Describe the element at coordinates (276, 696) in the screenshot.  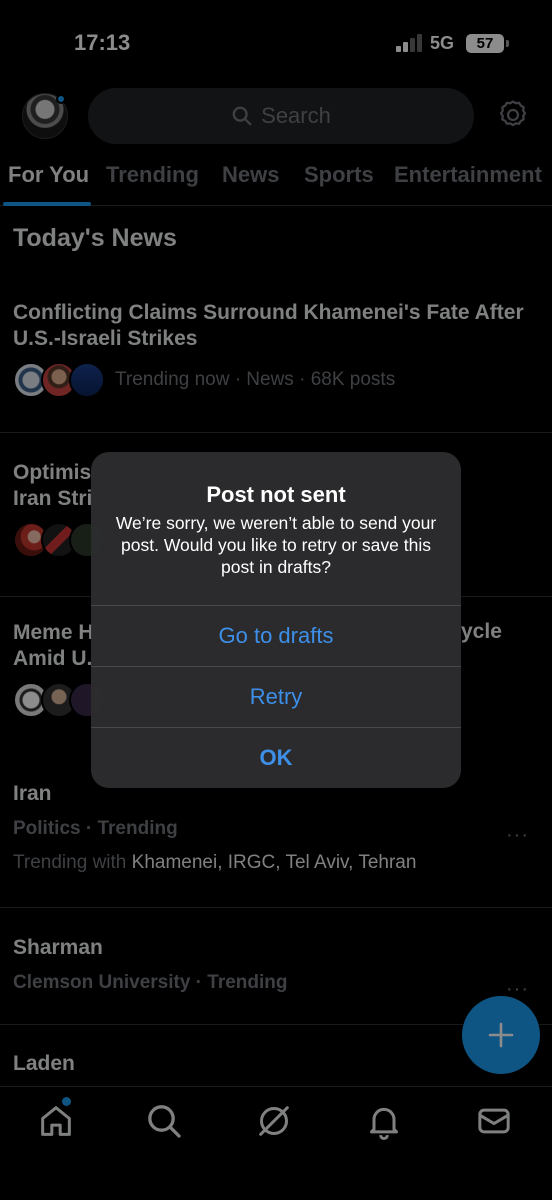
I see `retry-button: Retry` at that location.